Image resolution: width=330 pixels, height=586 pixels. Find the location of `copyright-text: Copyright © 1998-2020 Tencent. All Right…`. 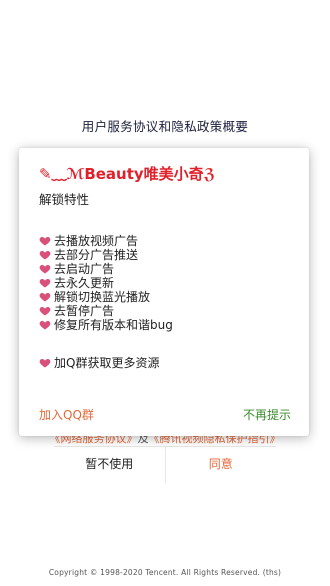

copyright-text: Copyright © 1998-2020 Tencent. All Right… is located at coordinates (165, 572).